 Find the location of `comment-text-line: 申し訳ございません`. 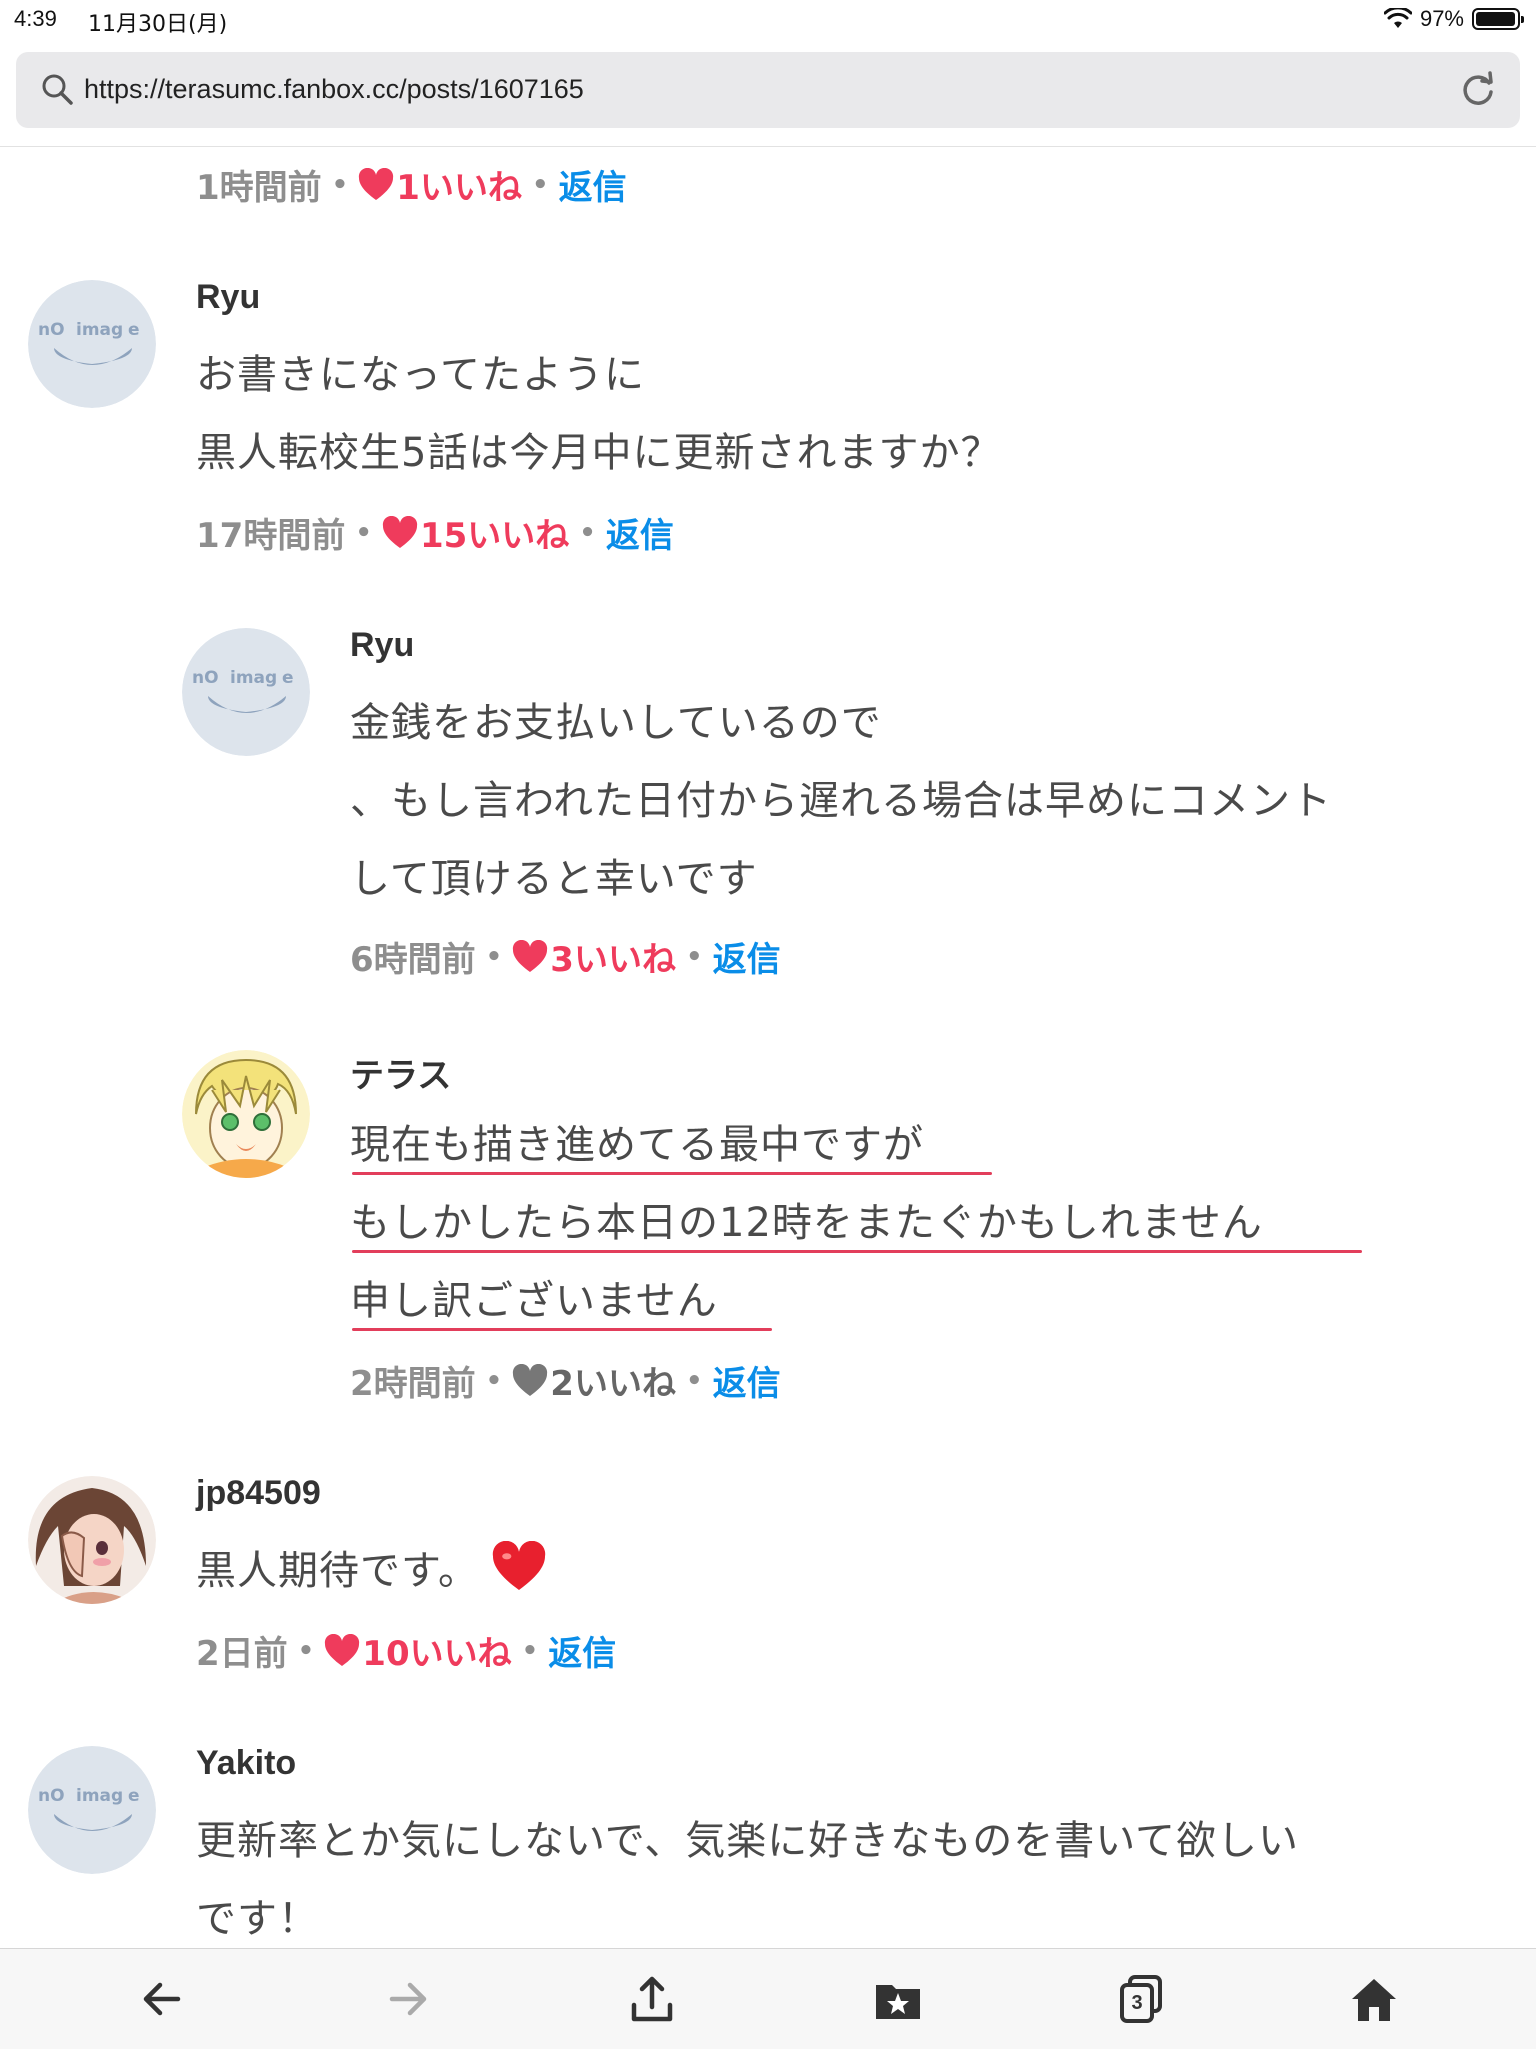

comment-text-line: 申し訳ございません is located at coordinates (534, 1301).